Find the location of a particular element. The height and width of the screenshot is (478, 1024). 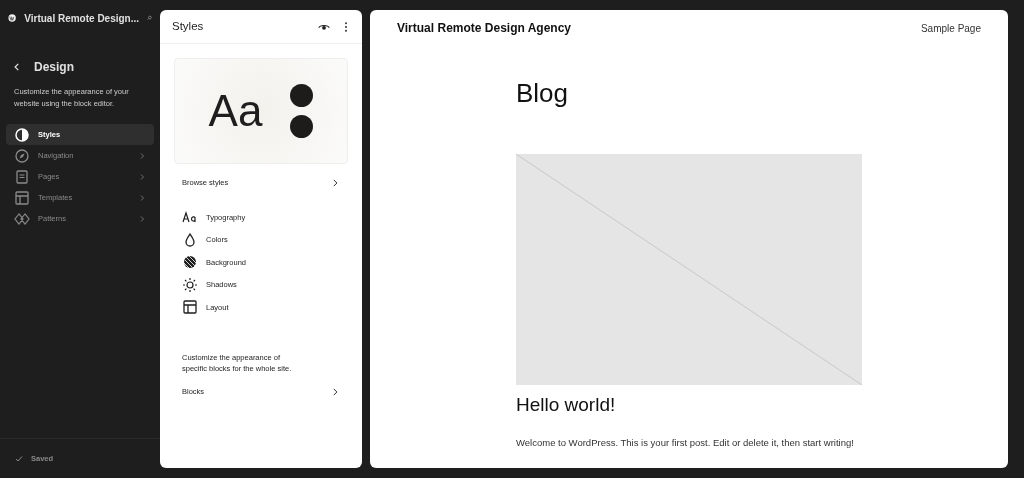

preview-site-title: Virtual Remote Design Agency is located at coordinates (659, 28).